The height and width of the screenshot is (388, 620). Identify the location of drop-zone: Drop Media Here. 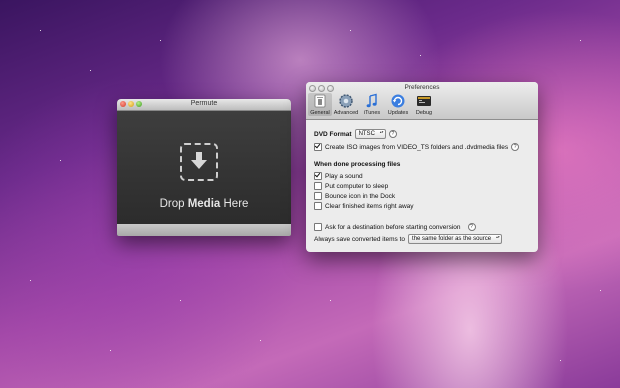
(204, 167).